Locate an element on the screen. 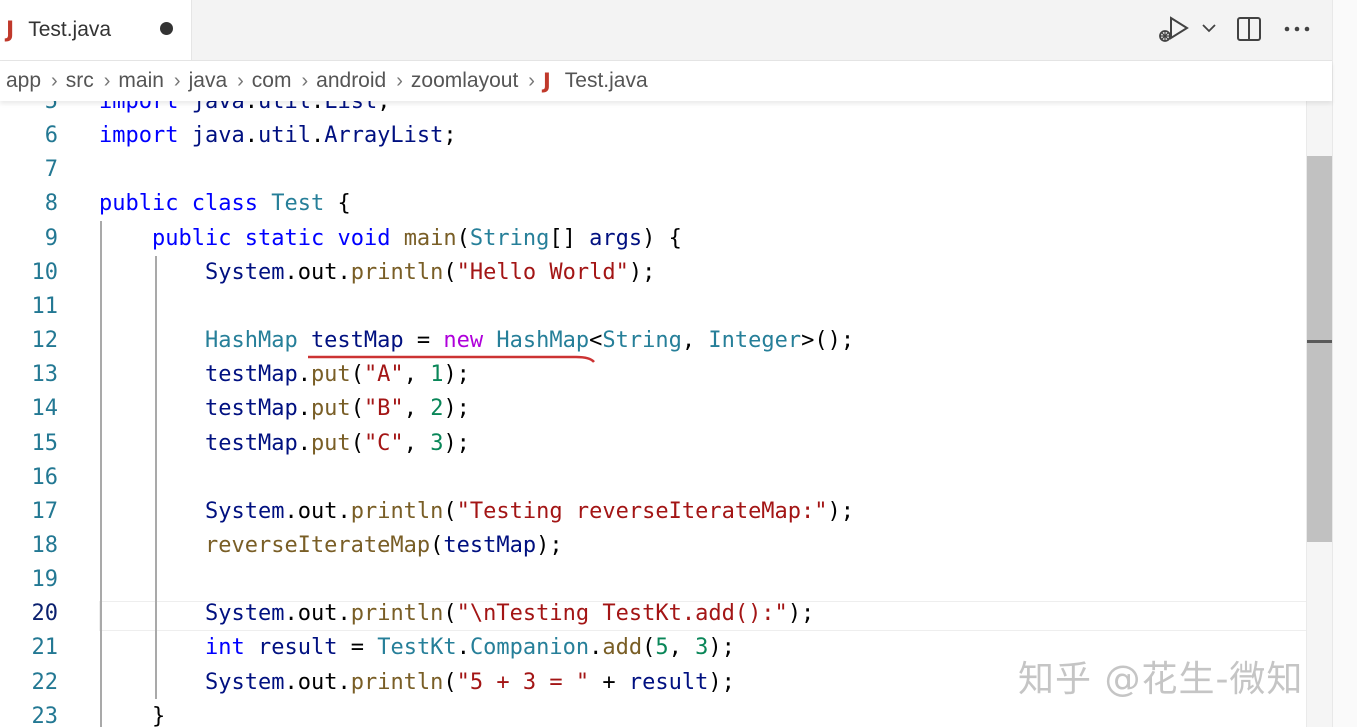  unsaved-dot-icon is located at coordinates (166, 28).